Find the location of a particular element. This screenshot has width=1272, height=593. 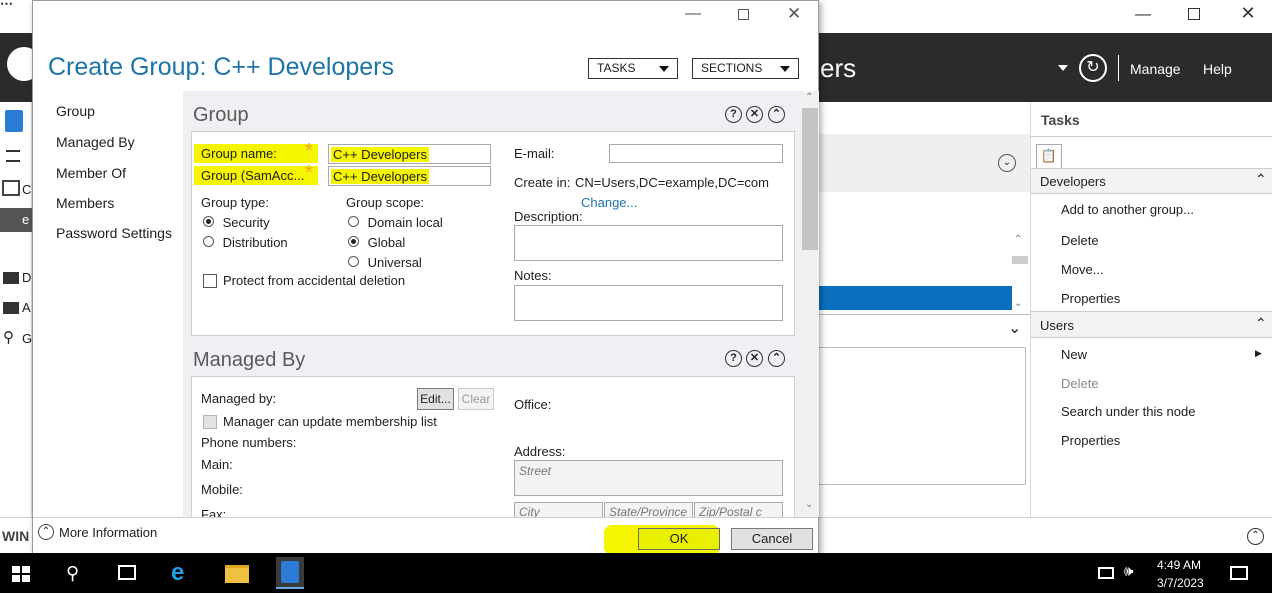

scope-global-option: Global is located at coordinates (376, 242).